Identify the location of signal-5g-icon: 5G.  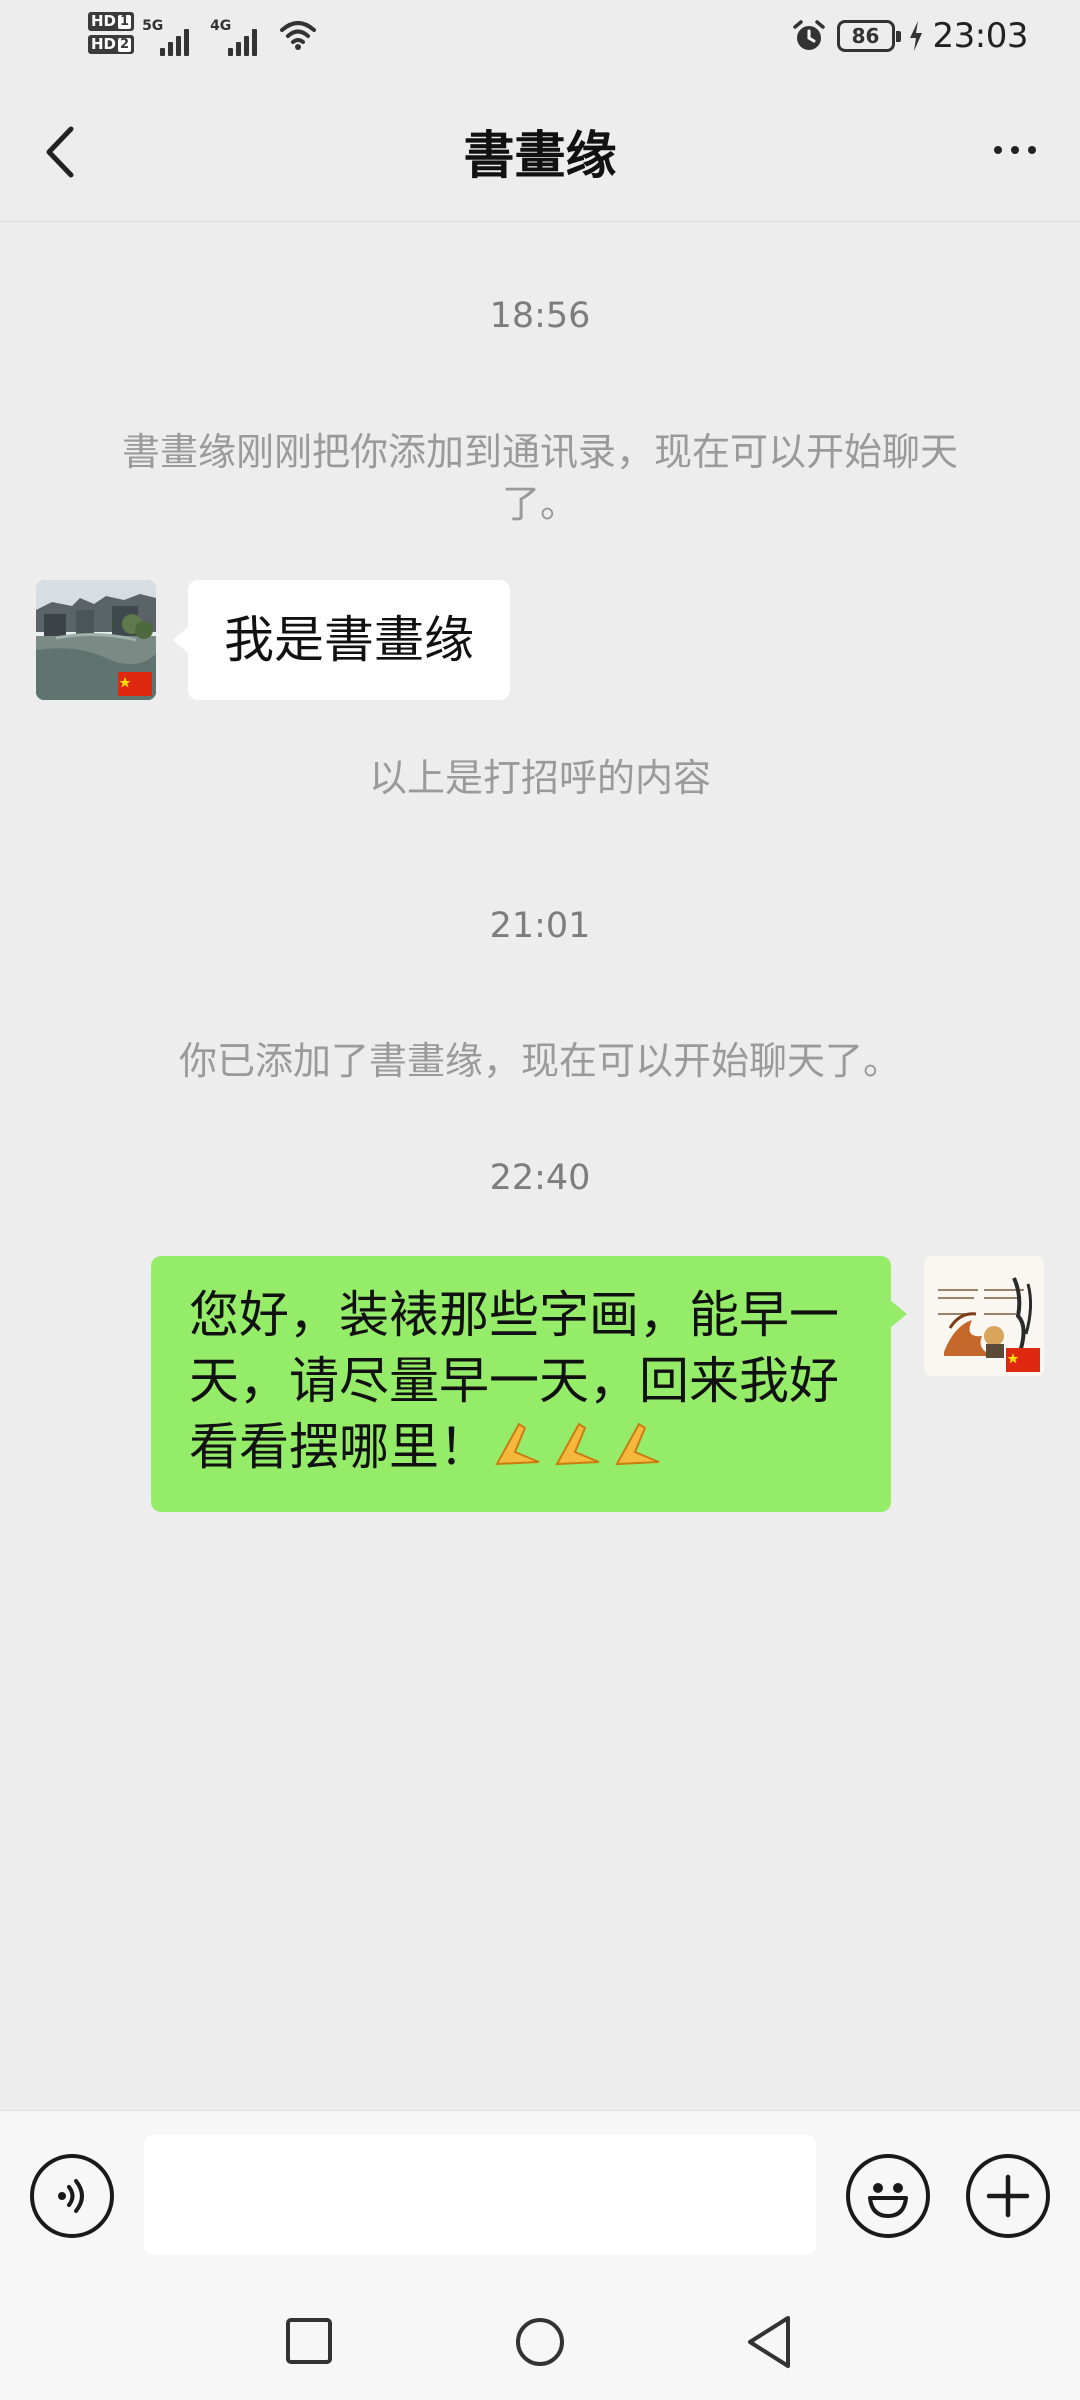
(173, 34).